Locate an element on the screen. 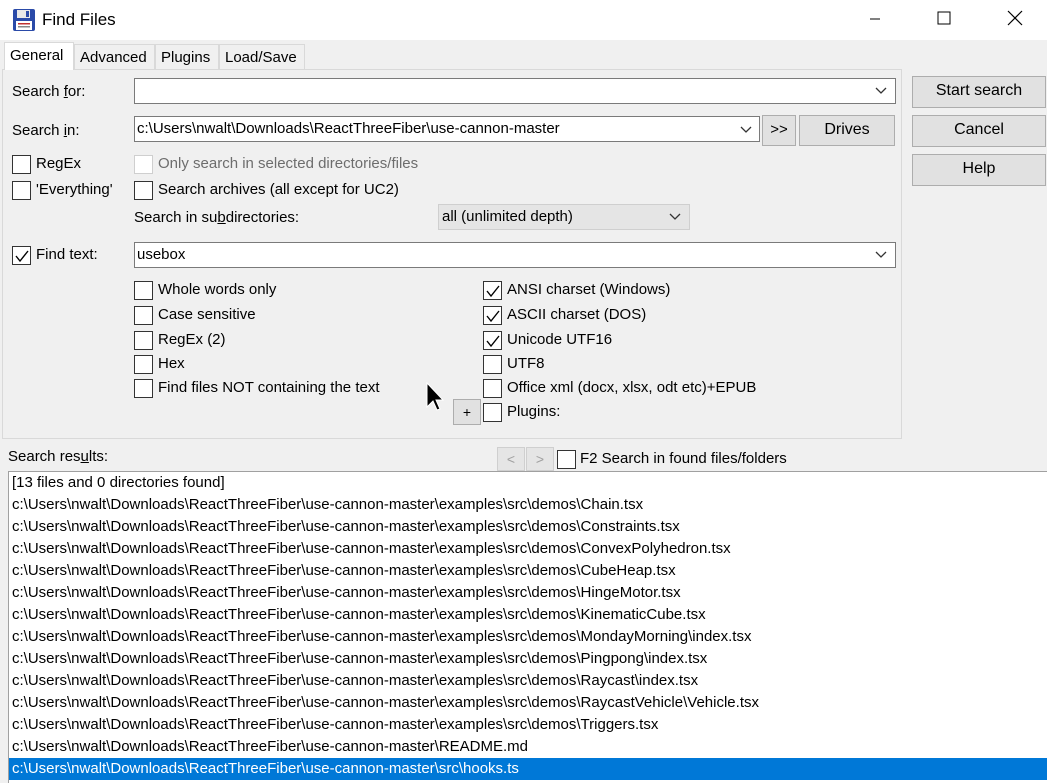  case-sensitive-label: Case sensitive is located at coordinates (207, 314).